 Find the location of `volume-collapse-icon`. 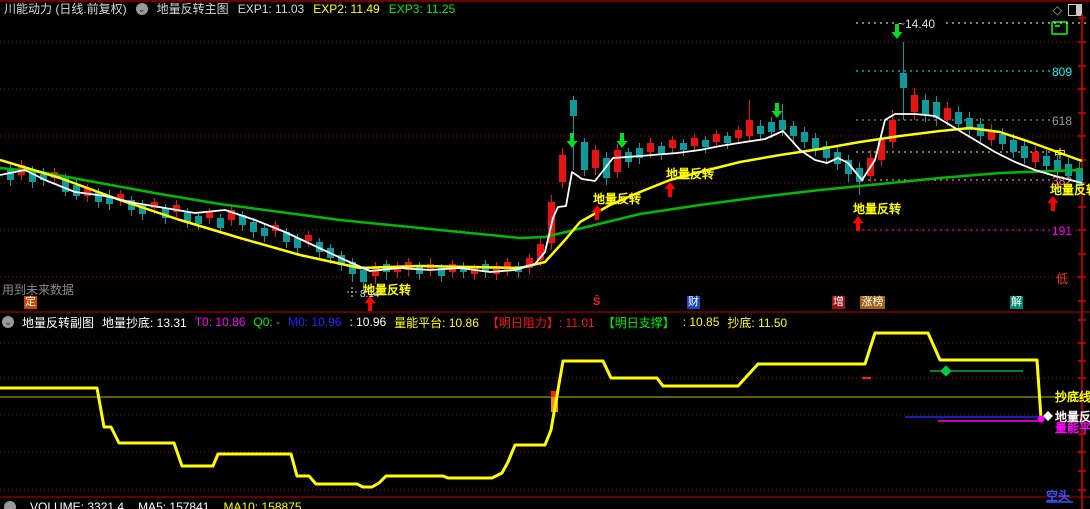

volume-collapse-icon is located at coordinates (10, 505).